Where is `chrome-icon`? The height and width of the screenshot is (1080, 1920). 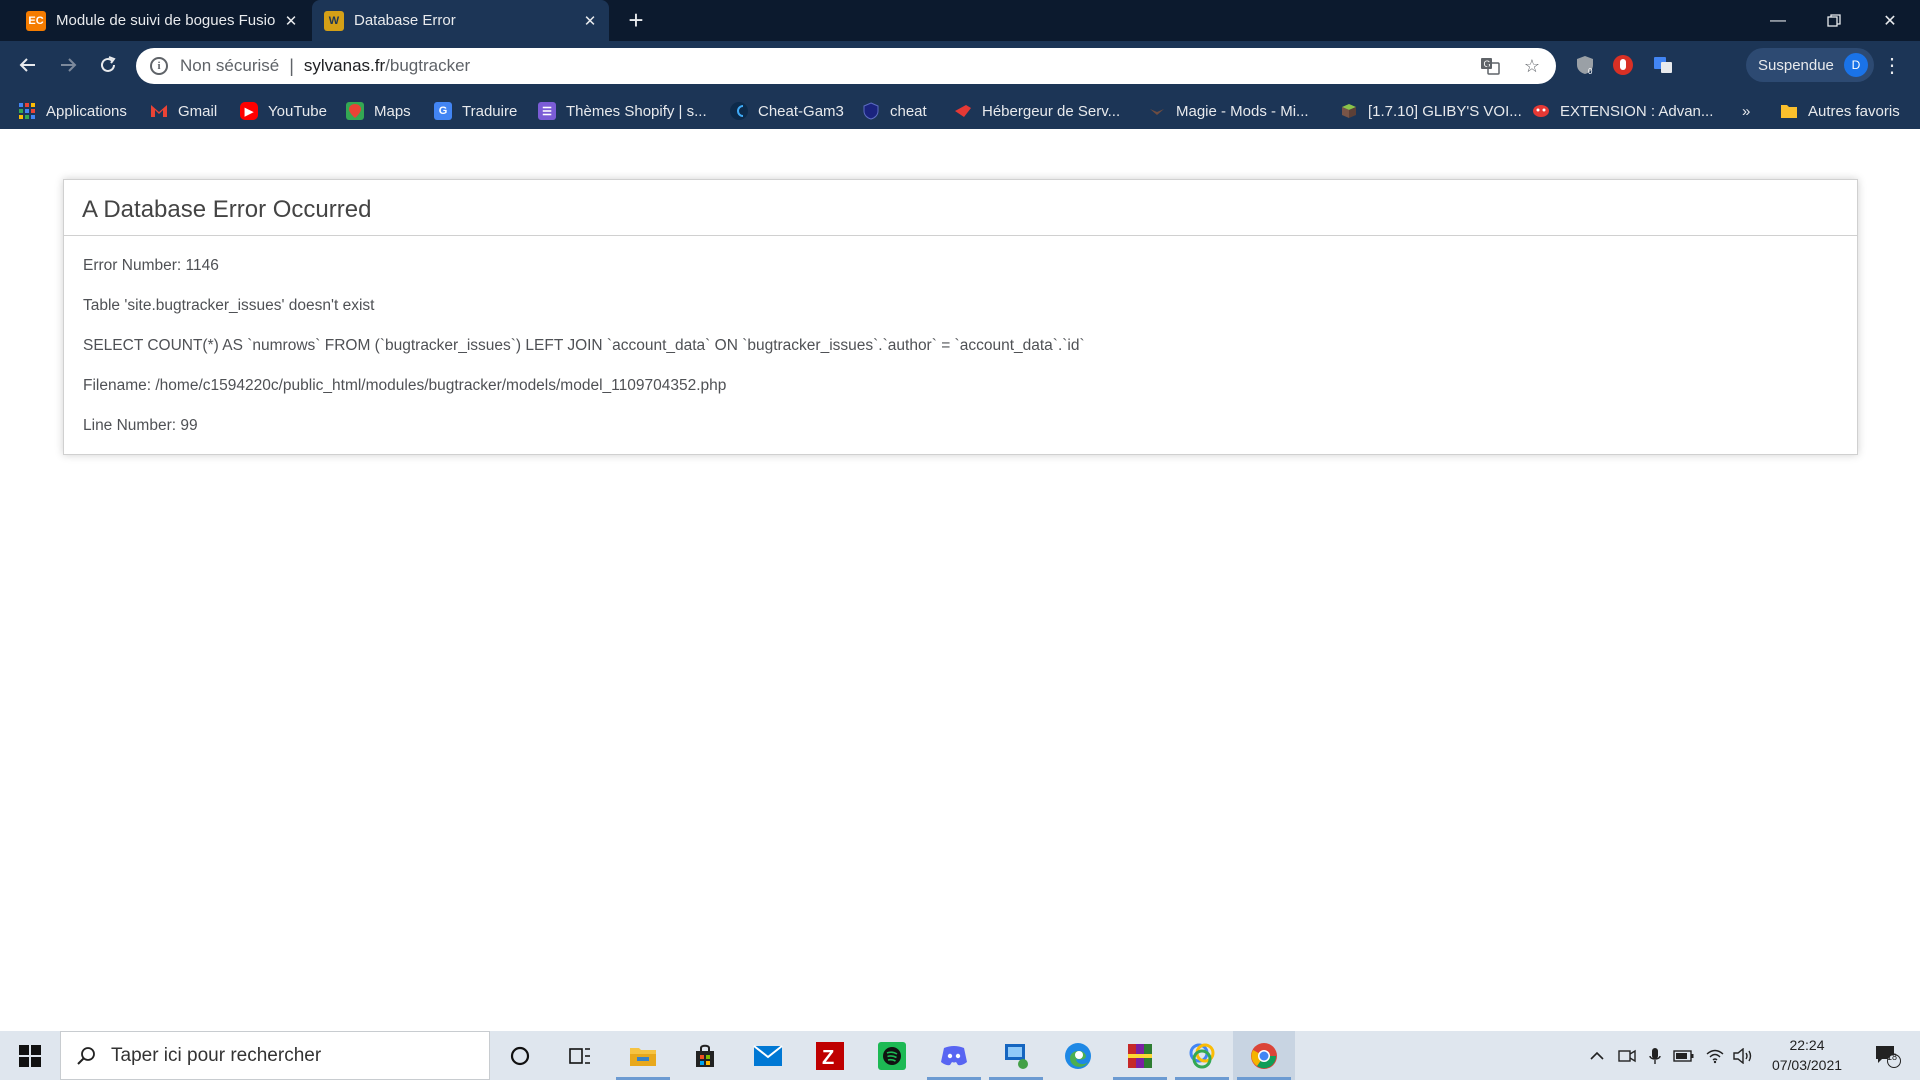 chrome-icon is located at coordinates (1264, 1055).